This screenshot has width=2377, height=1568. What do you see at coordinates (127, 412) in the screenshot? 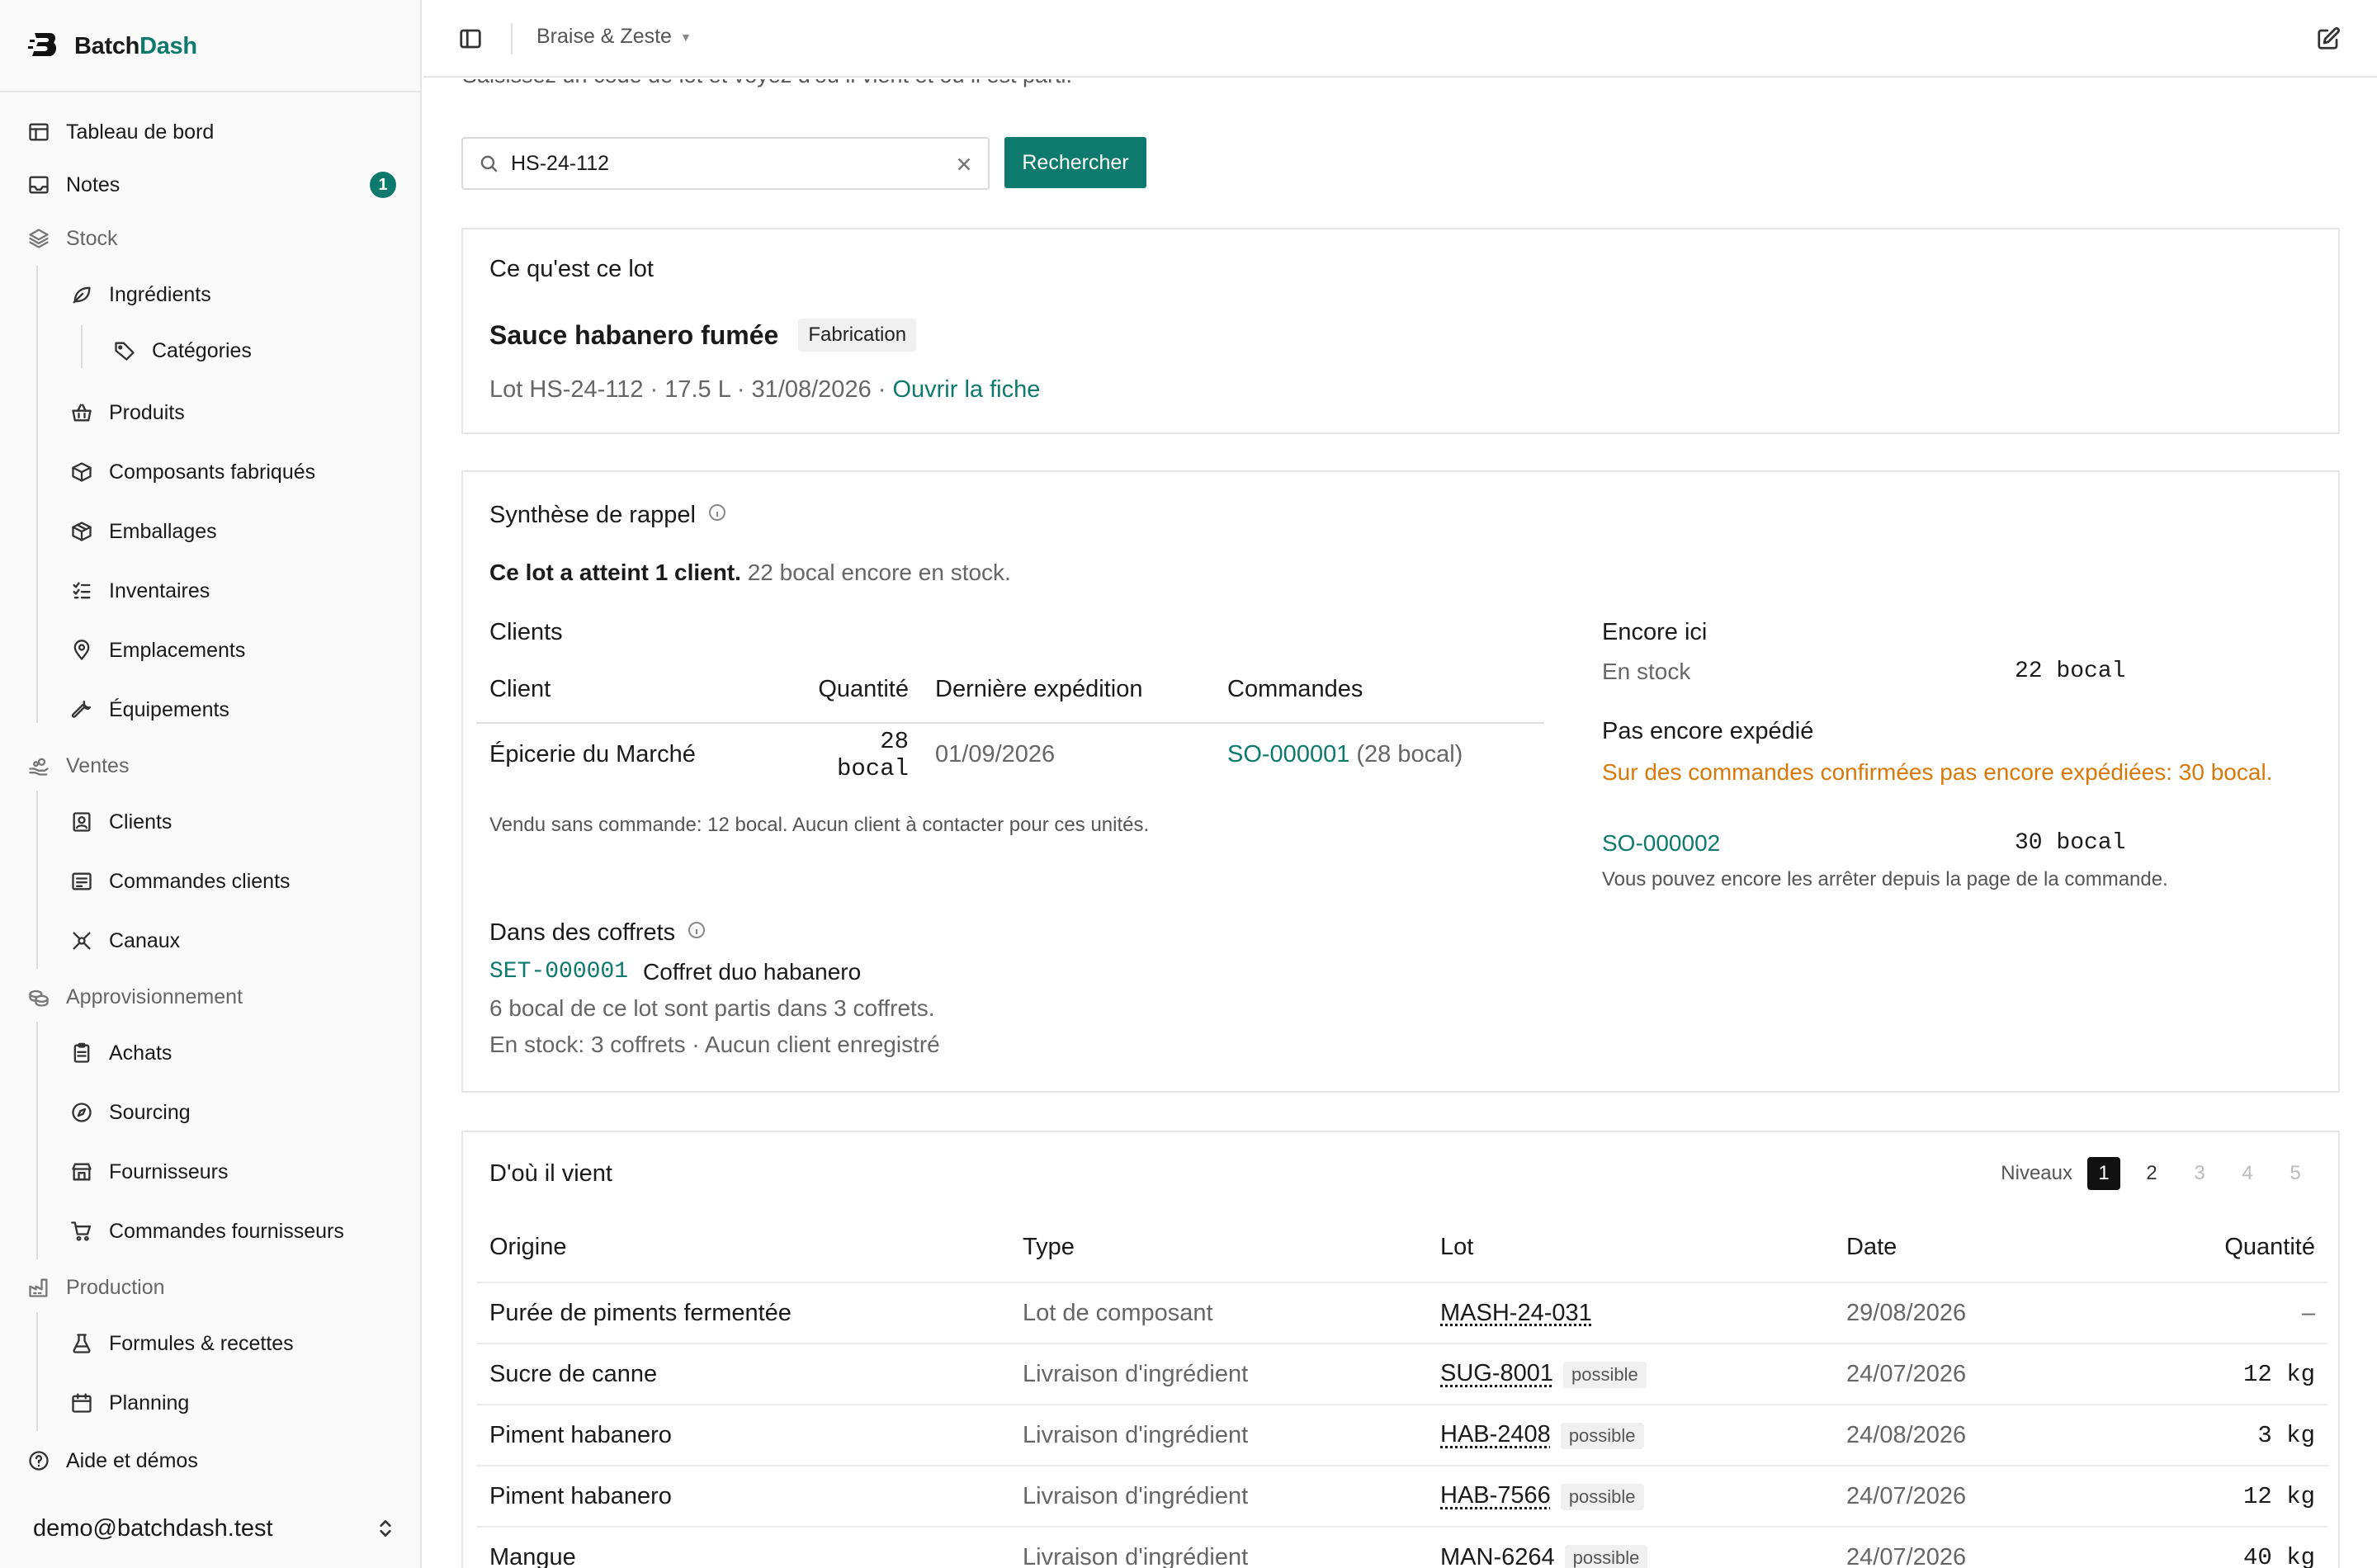
I see `sidebar-item-products: Produits` at bounding box center [127, 412].